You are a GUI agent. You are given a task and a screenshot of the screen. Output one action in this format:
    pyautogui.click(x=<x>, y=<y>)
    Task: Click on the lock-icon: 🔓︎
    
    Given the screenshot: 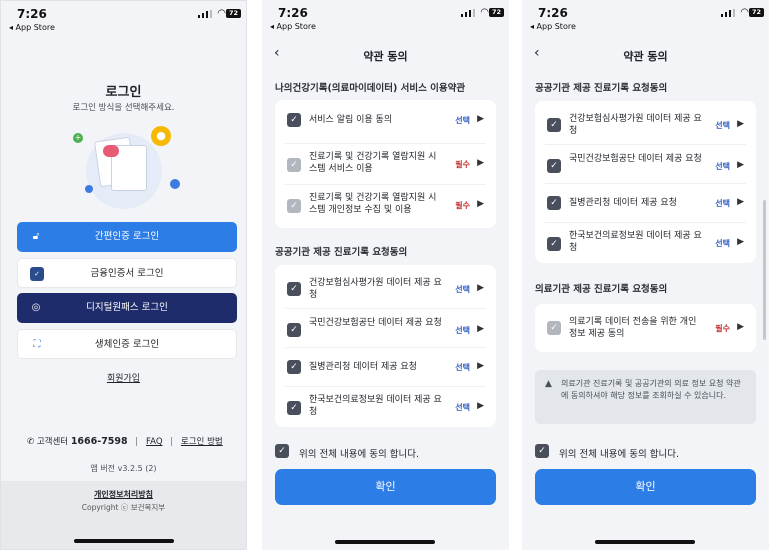 What is the action you would take?
    pyautogui.click(x=36, y=236)
    